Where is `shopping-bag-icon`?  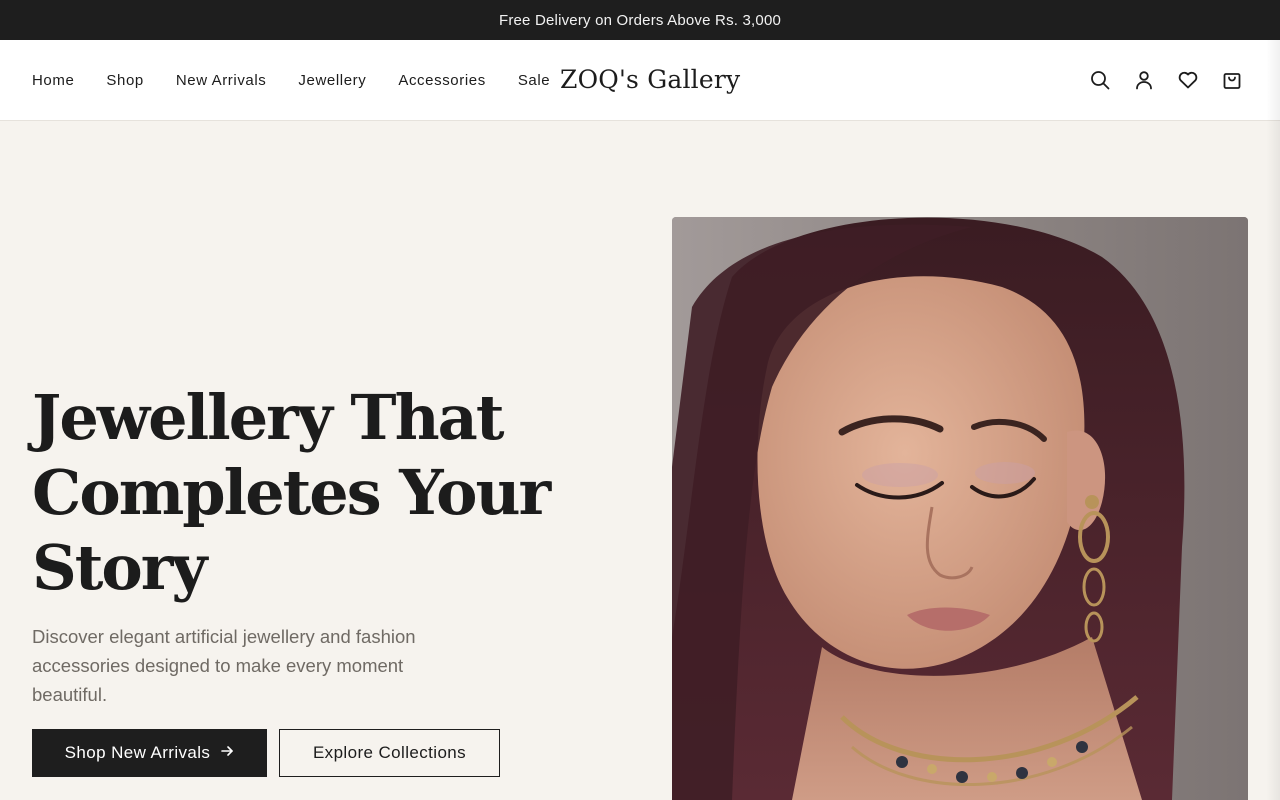 shopping-bag-icon is located at coordinates (1232, 80).